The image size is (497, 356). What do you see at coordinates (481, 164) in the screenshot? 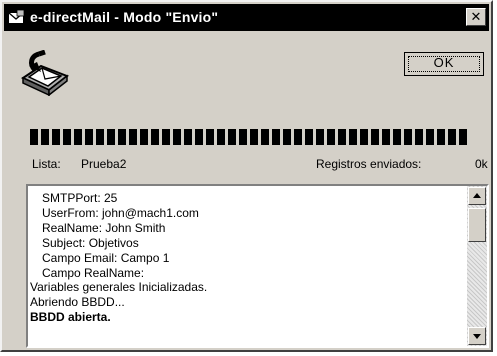
I see `sent-value: 0k` at bounding box center [481, 164].